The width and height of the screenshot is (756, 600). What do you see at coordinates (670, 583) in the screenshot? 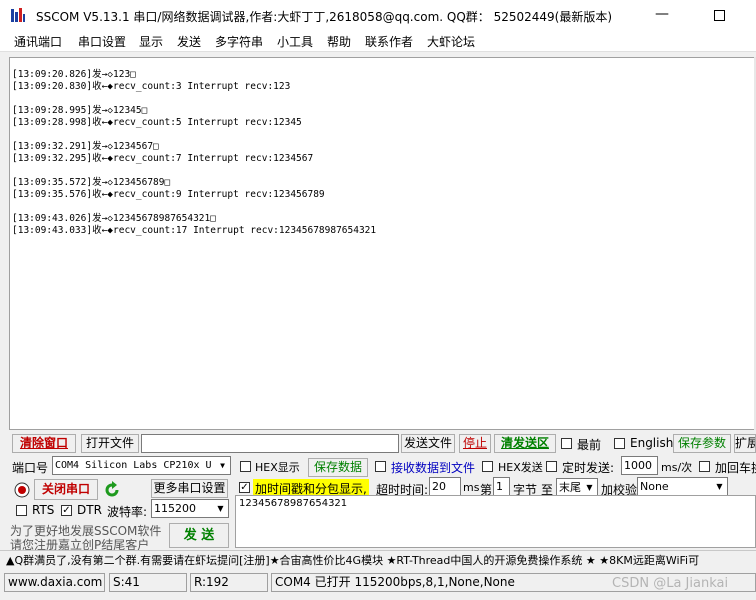
I see `watermark: CSDN @La Jiankai` at bounding box center [670, 583].